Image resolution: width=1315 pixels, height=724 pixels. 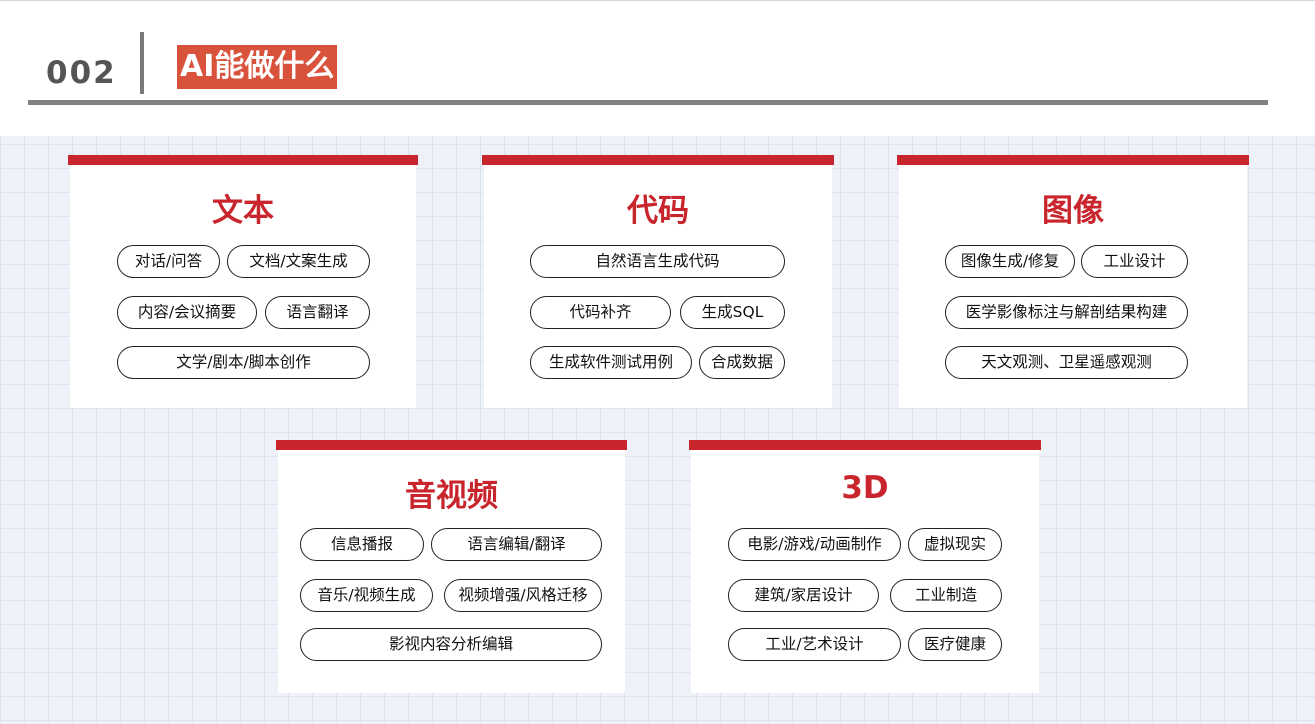 What do you see at coordinates (946, 595) in the screenshot?
I see `tag-manufacturing: 工业制造` at bounding box center [946, 595].